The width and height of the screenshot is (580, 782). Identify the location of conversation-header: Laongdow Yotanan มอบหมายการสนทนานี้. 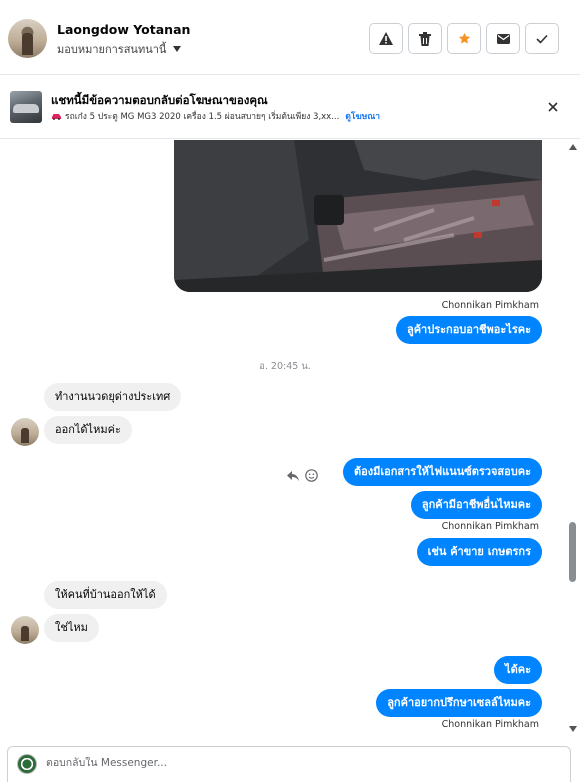
(290, 37).